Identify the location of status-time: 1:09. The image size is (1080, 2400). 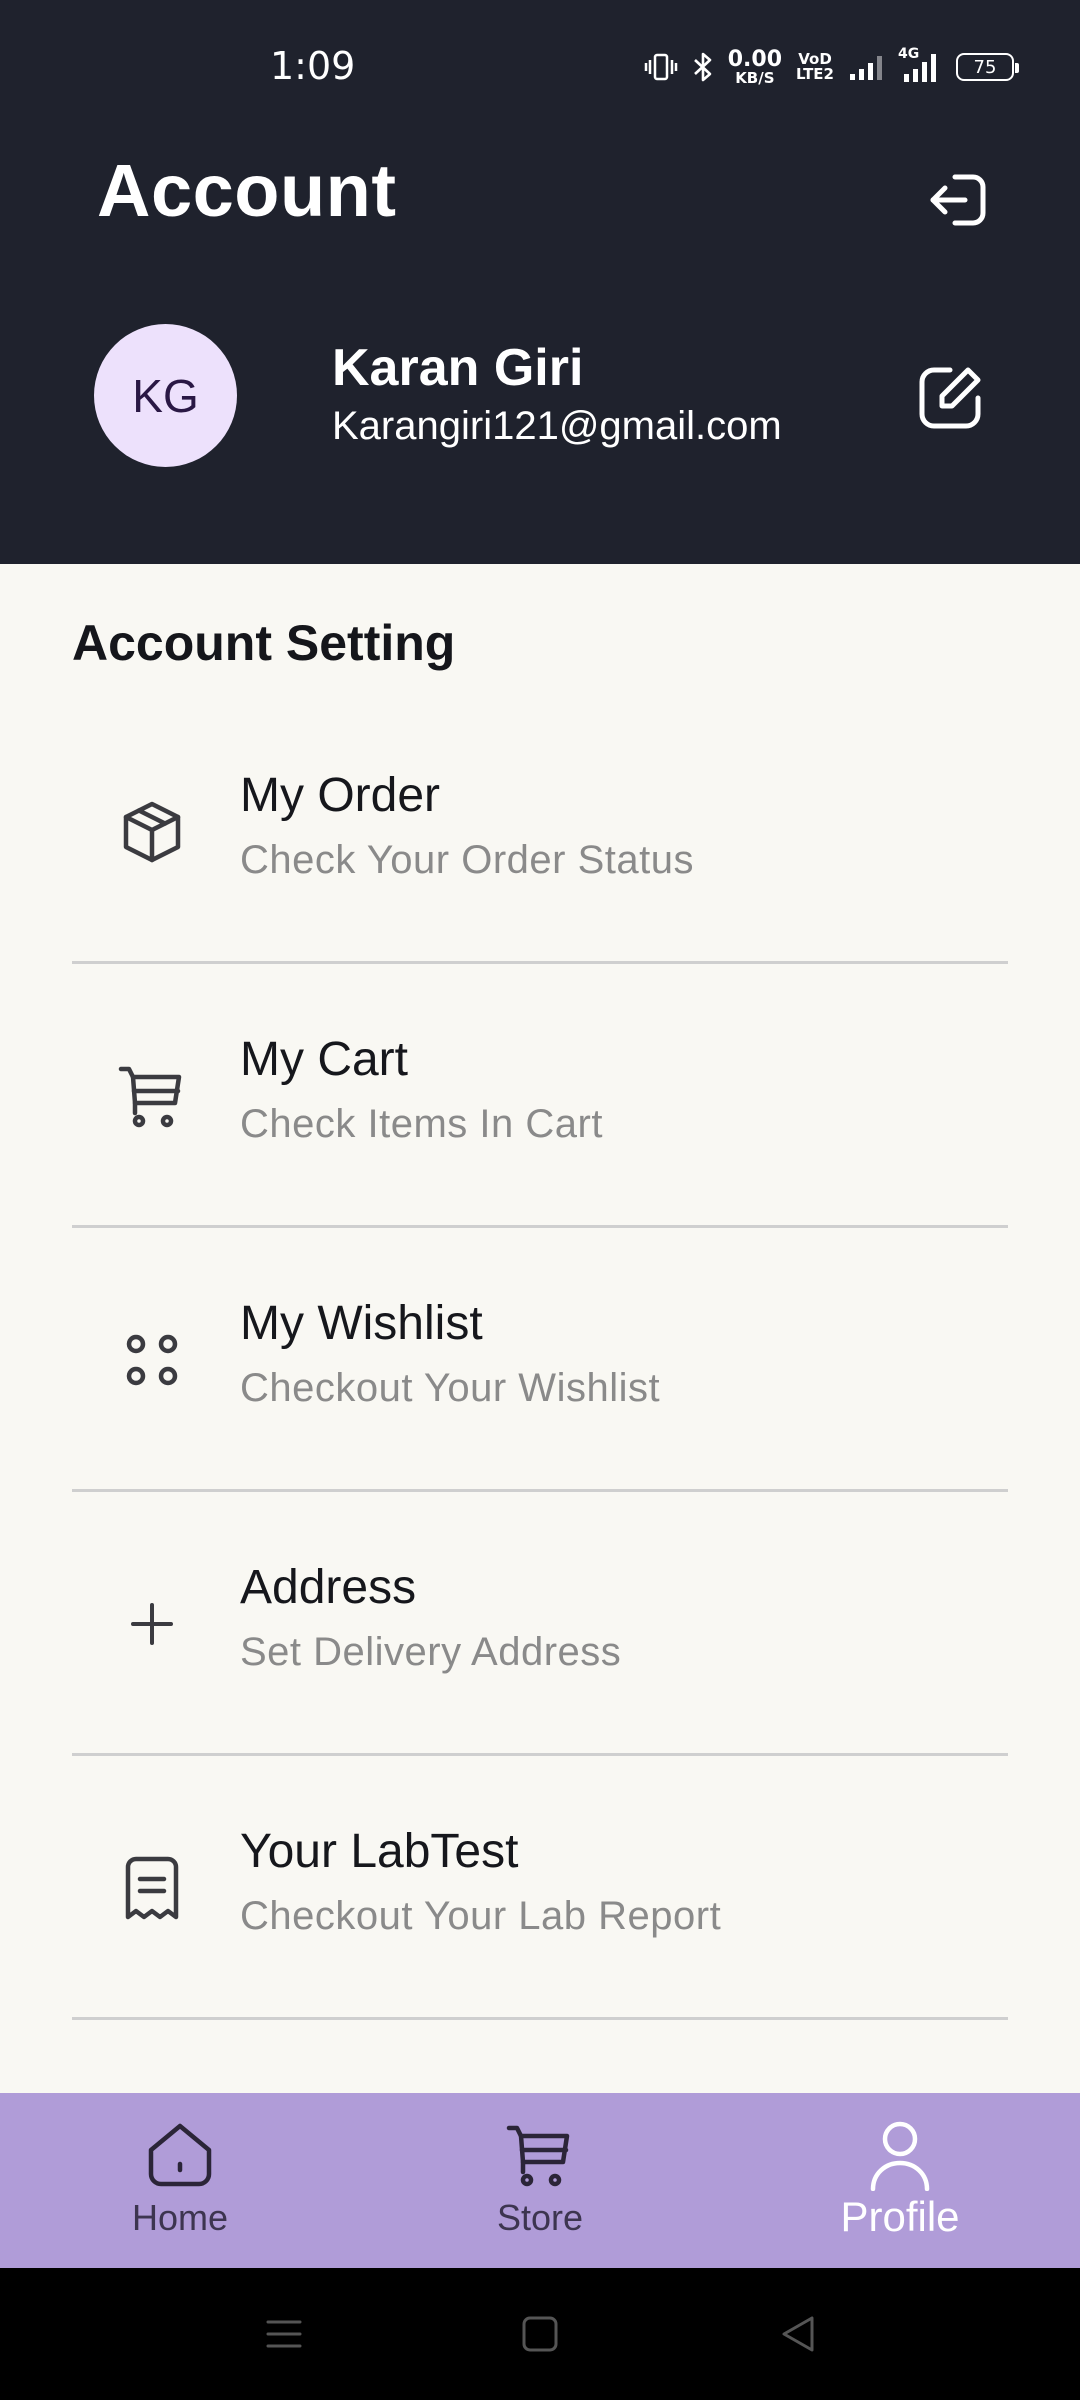
(313, 66).